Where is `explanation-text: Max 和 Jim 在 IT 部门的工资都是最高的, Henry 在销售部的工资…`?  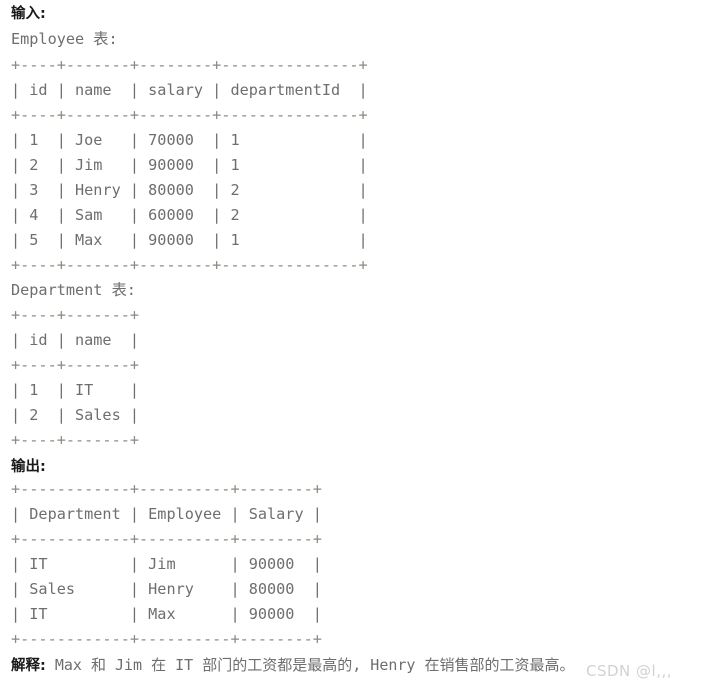
explanation-text: Max 和 Jim 在 IT 部门的工资都是最高的, Henry 在销售部的工资… is located at coordinates (310, 665).